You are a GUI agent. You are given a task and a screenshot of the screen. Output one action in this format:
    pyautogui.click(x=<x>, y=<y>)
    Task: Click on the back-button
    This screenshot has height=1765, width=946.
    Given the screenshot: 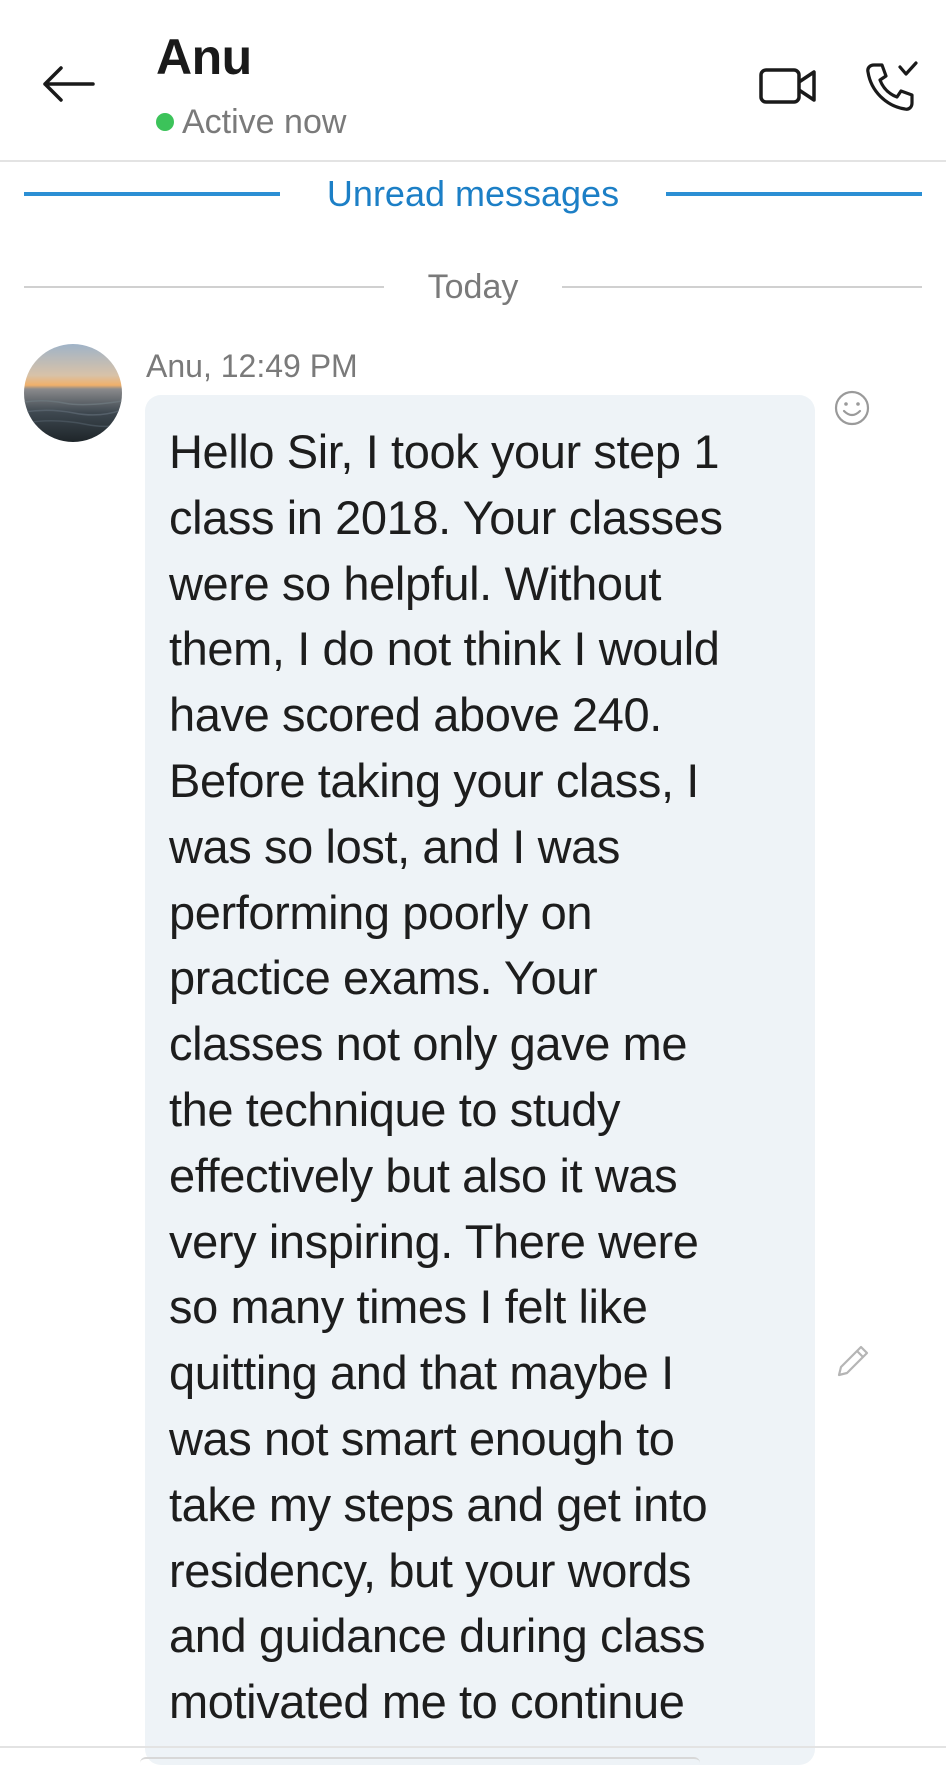 What is the action you would take?
    pyautogui.click(x=68, y=84)
    